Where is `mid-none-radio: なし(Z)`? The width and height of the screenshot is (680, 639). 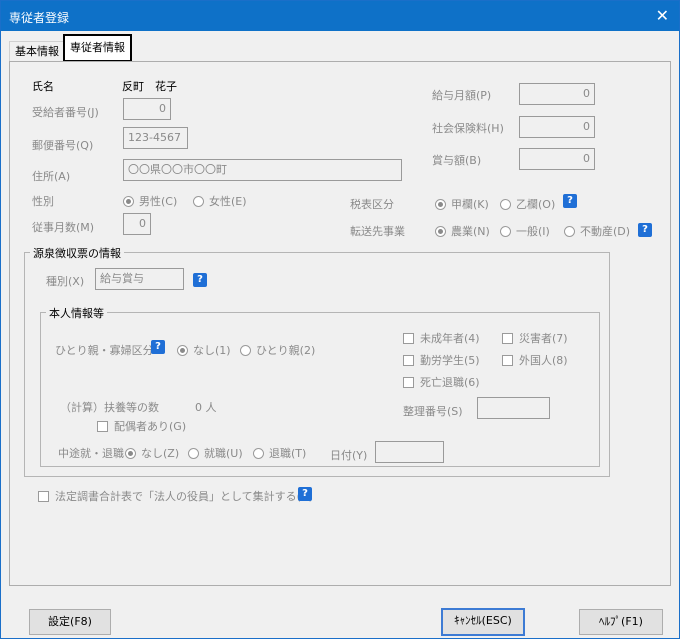 mid-none-radio: なし(Z) is located at coordinates (152, 453).